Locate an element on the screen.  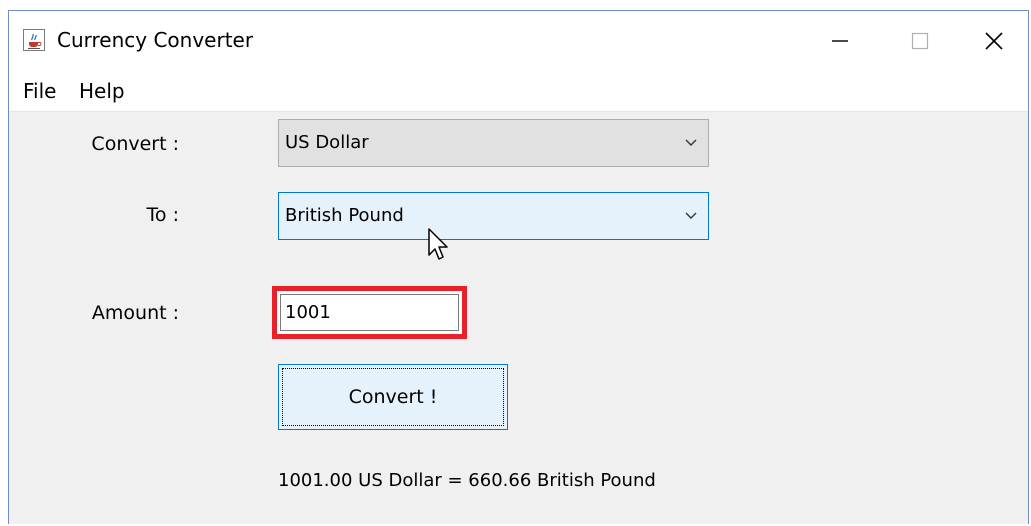
menu-bar: File Help is located at coordinates (518, 91).